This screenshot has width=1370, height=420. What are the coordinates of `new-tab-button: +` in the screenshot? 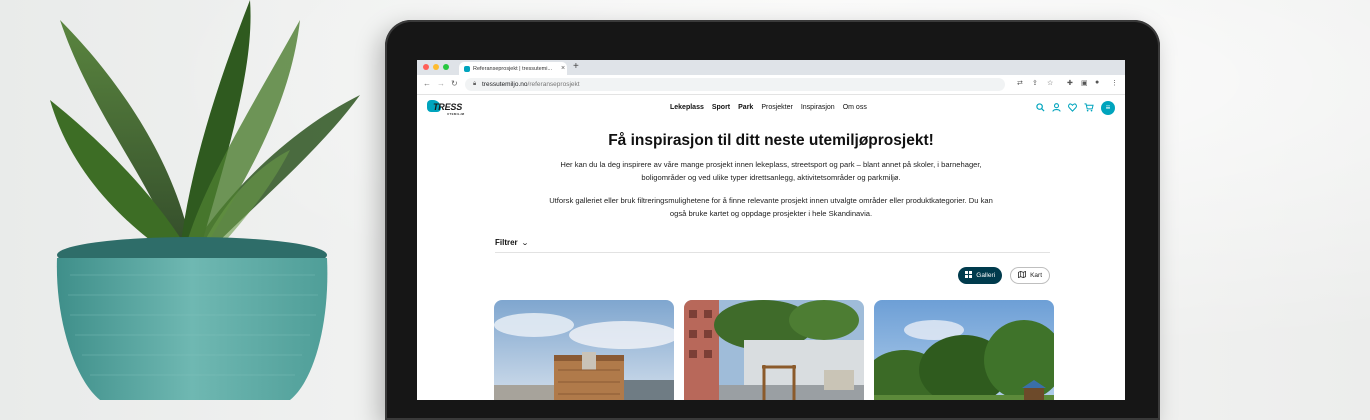 It's located at (576, 66).